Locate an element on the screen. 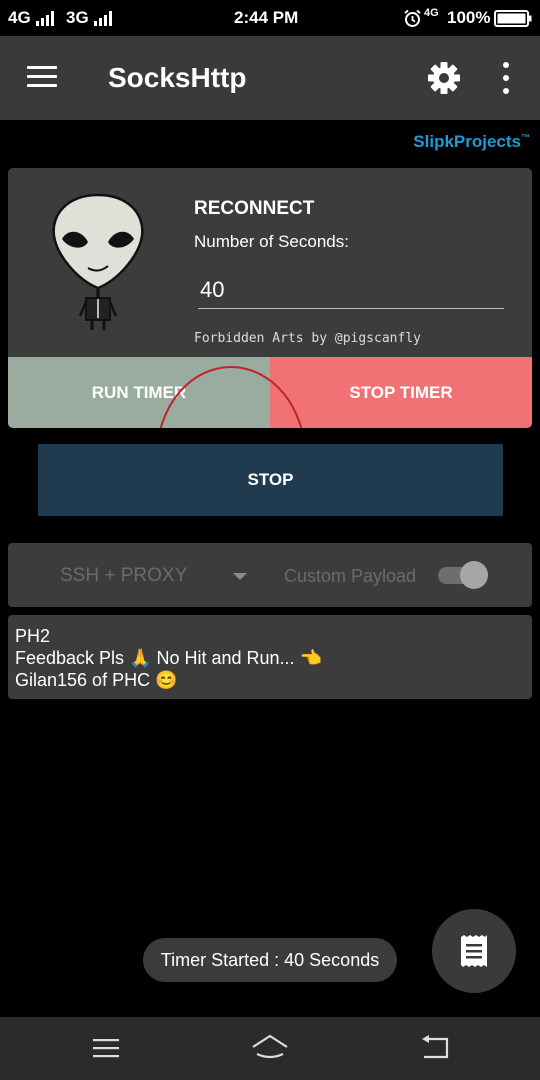  battery-icon is located at coordinates (513, 18).